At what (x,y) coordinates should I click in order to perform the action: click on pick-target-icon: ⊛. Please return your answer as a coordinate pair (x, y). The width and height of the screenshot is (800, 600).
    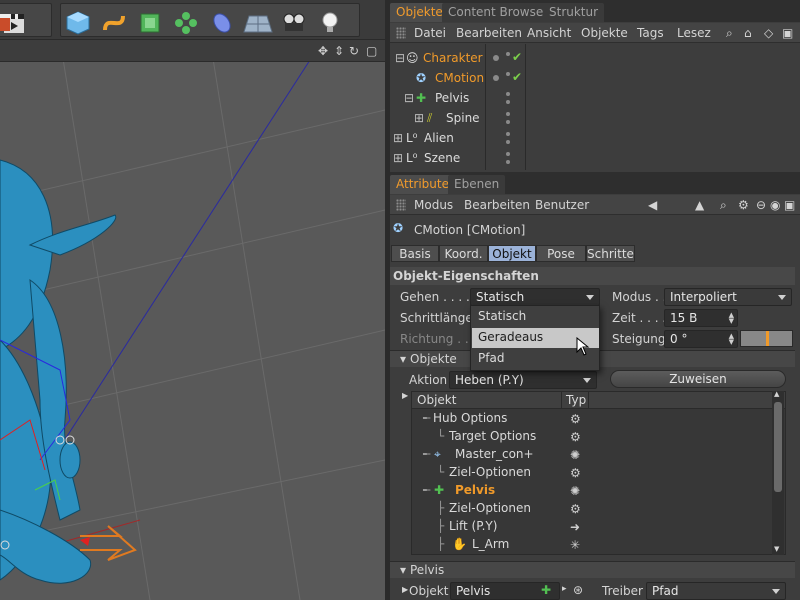
    Looking at the image, I should click on (578, 590).